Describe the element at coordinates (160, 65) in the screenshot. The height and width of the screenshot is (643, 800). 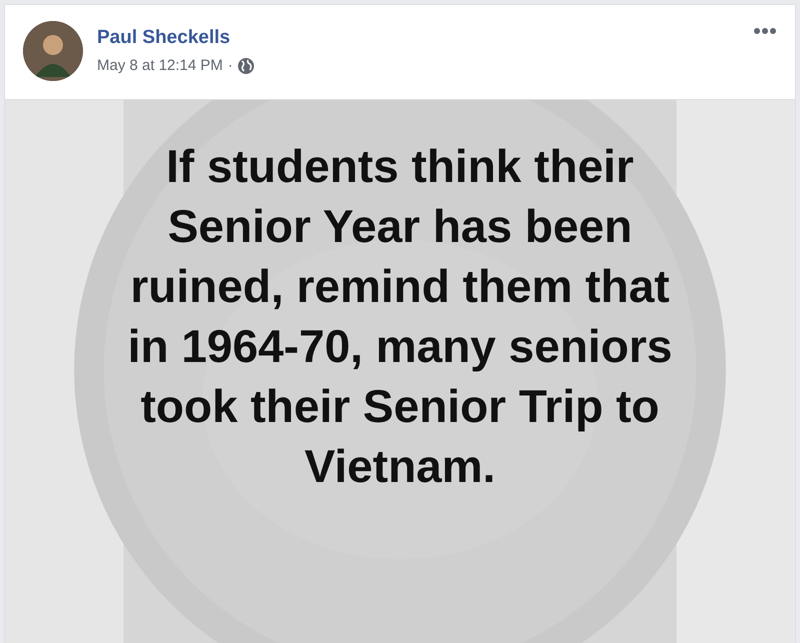
I see `post-timestamp: May 8 at 12:14 PM` at that location.